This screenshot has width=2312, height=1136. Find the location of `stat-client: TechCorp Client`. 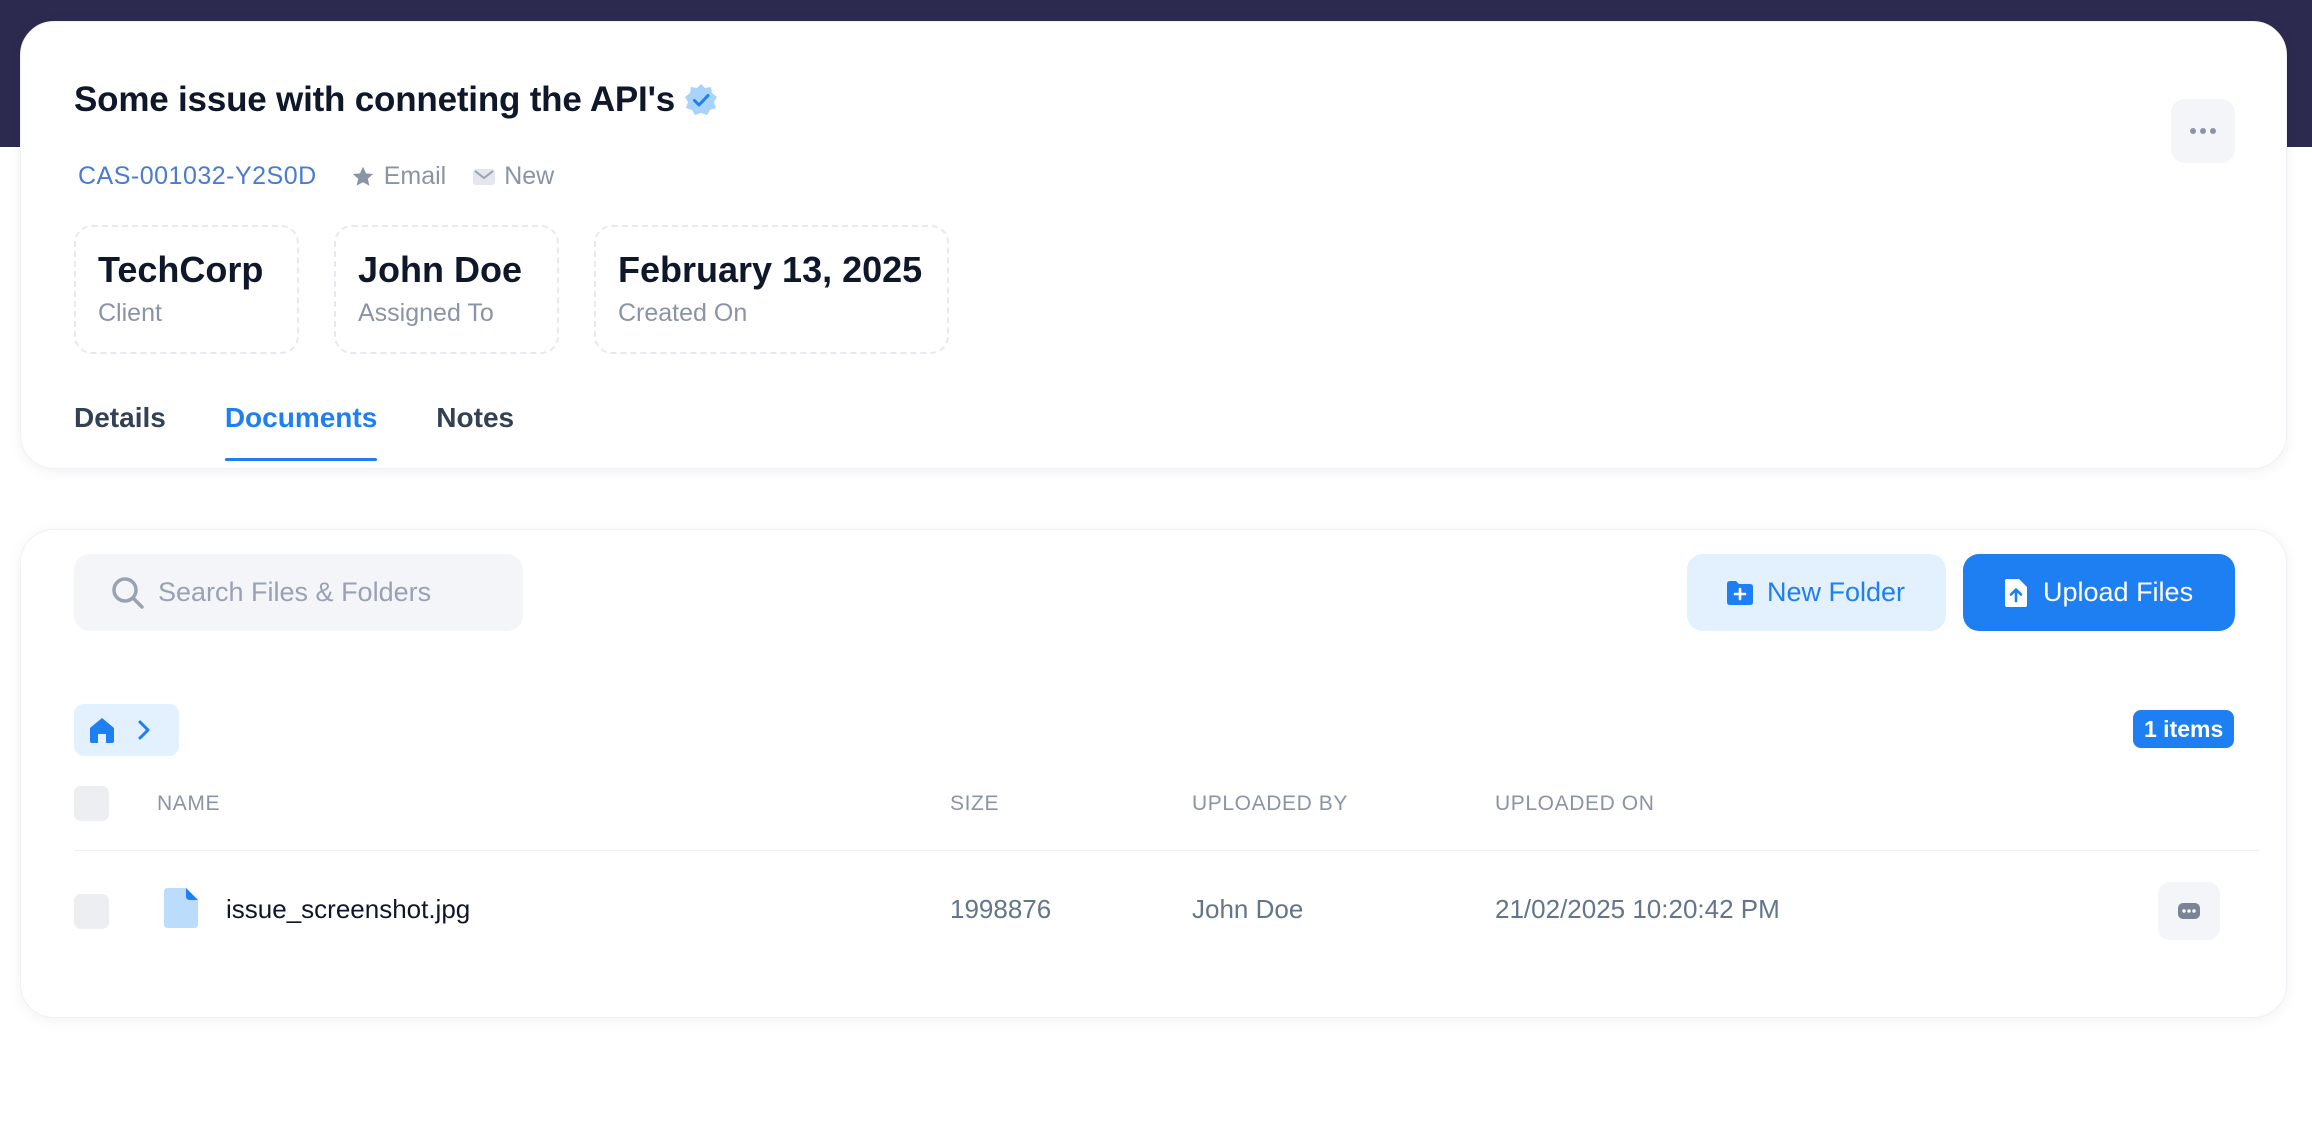

stat-client: TechCorp Client is located at coordinates (186, 289).